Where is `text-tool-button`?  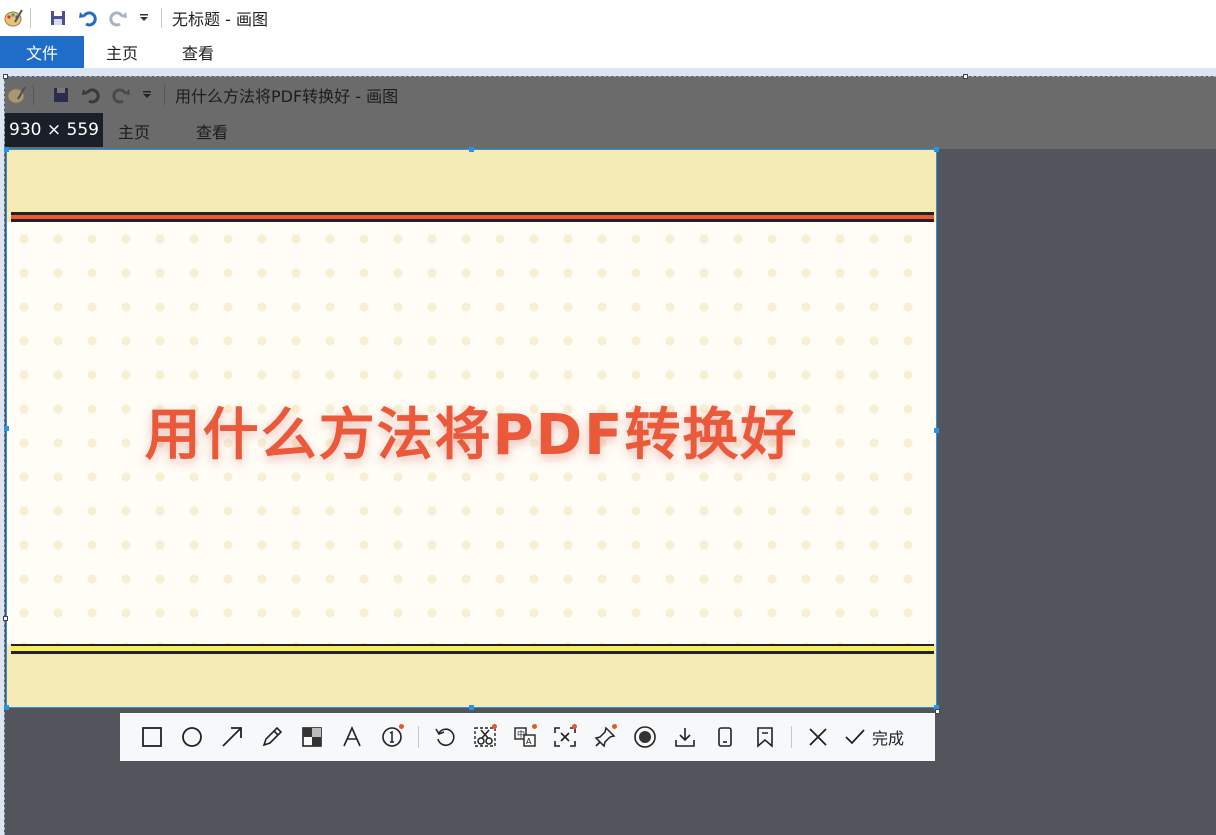 text-tool-button is located at coordinates (352, 737).